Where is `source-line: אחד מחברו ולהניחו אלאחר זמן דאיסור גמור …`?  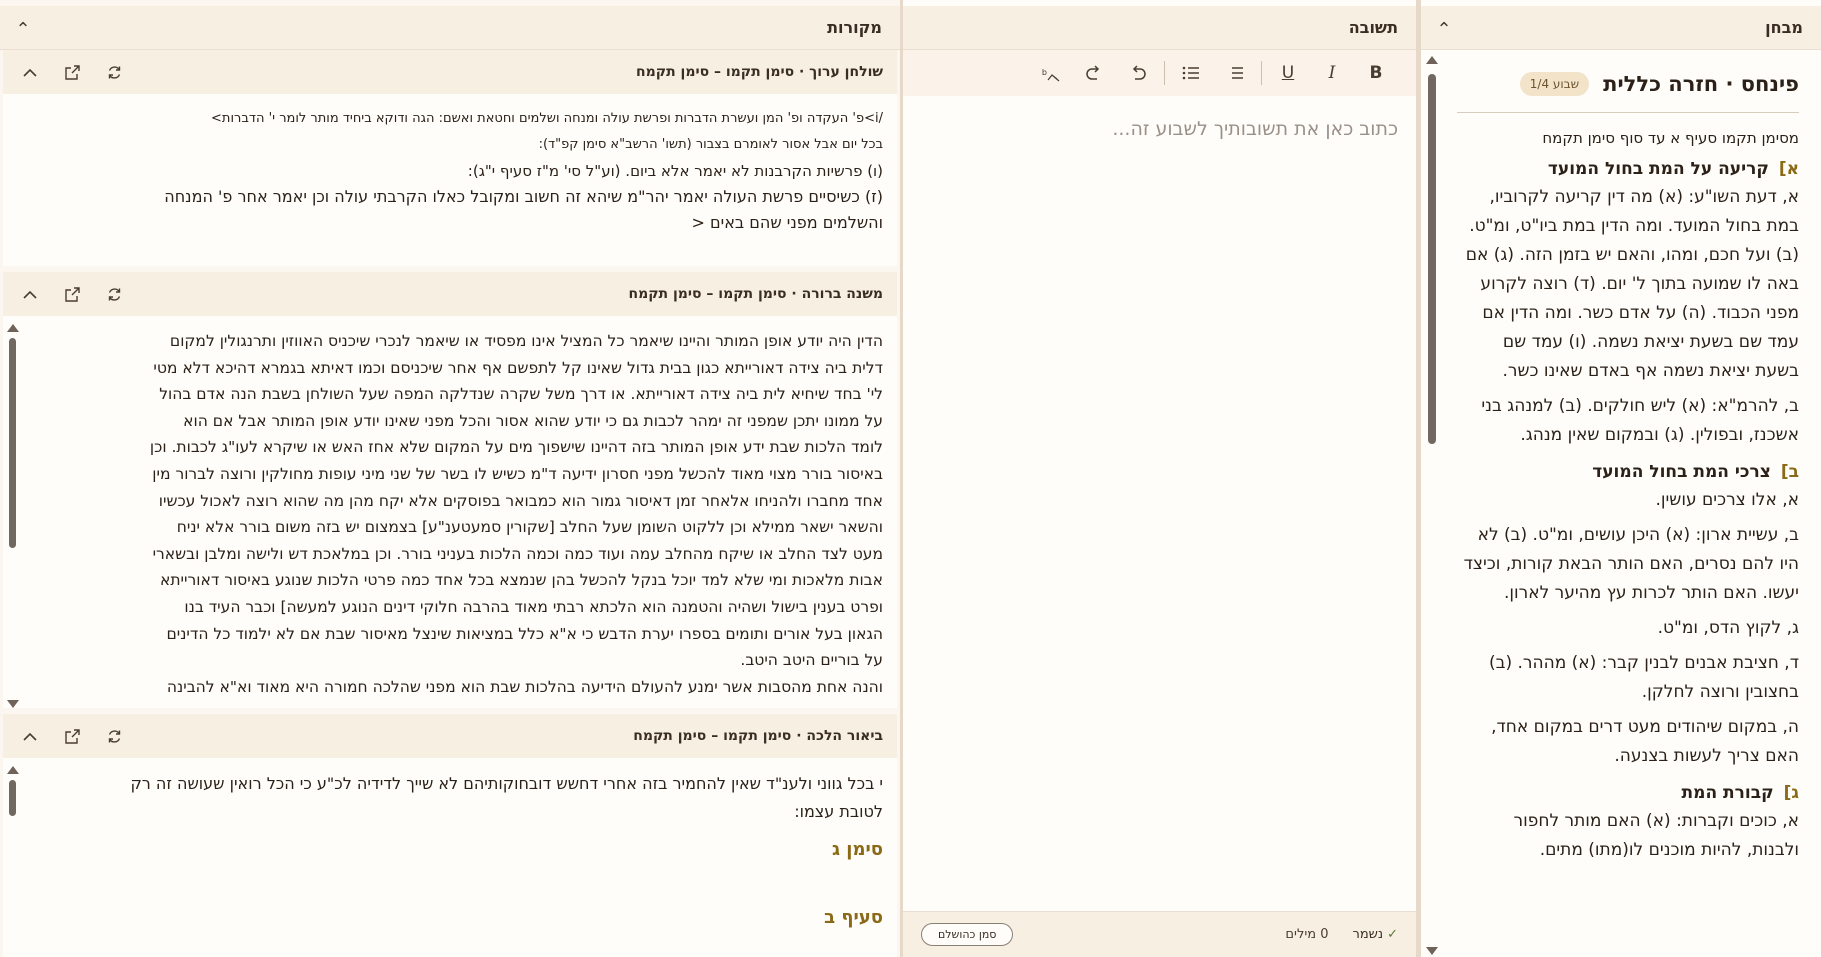 source-line: אחד מחברו ולהניחו אלאחר זמן דאיסור גמור … is located at coordinates (520, 500).